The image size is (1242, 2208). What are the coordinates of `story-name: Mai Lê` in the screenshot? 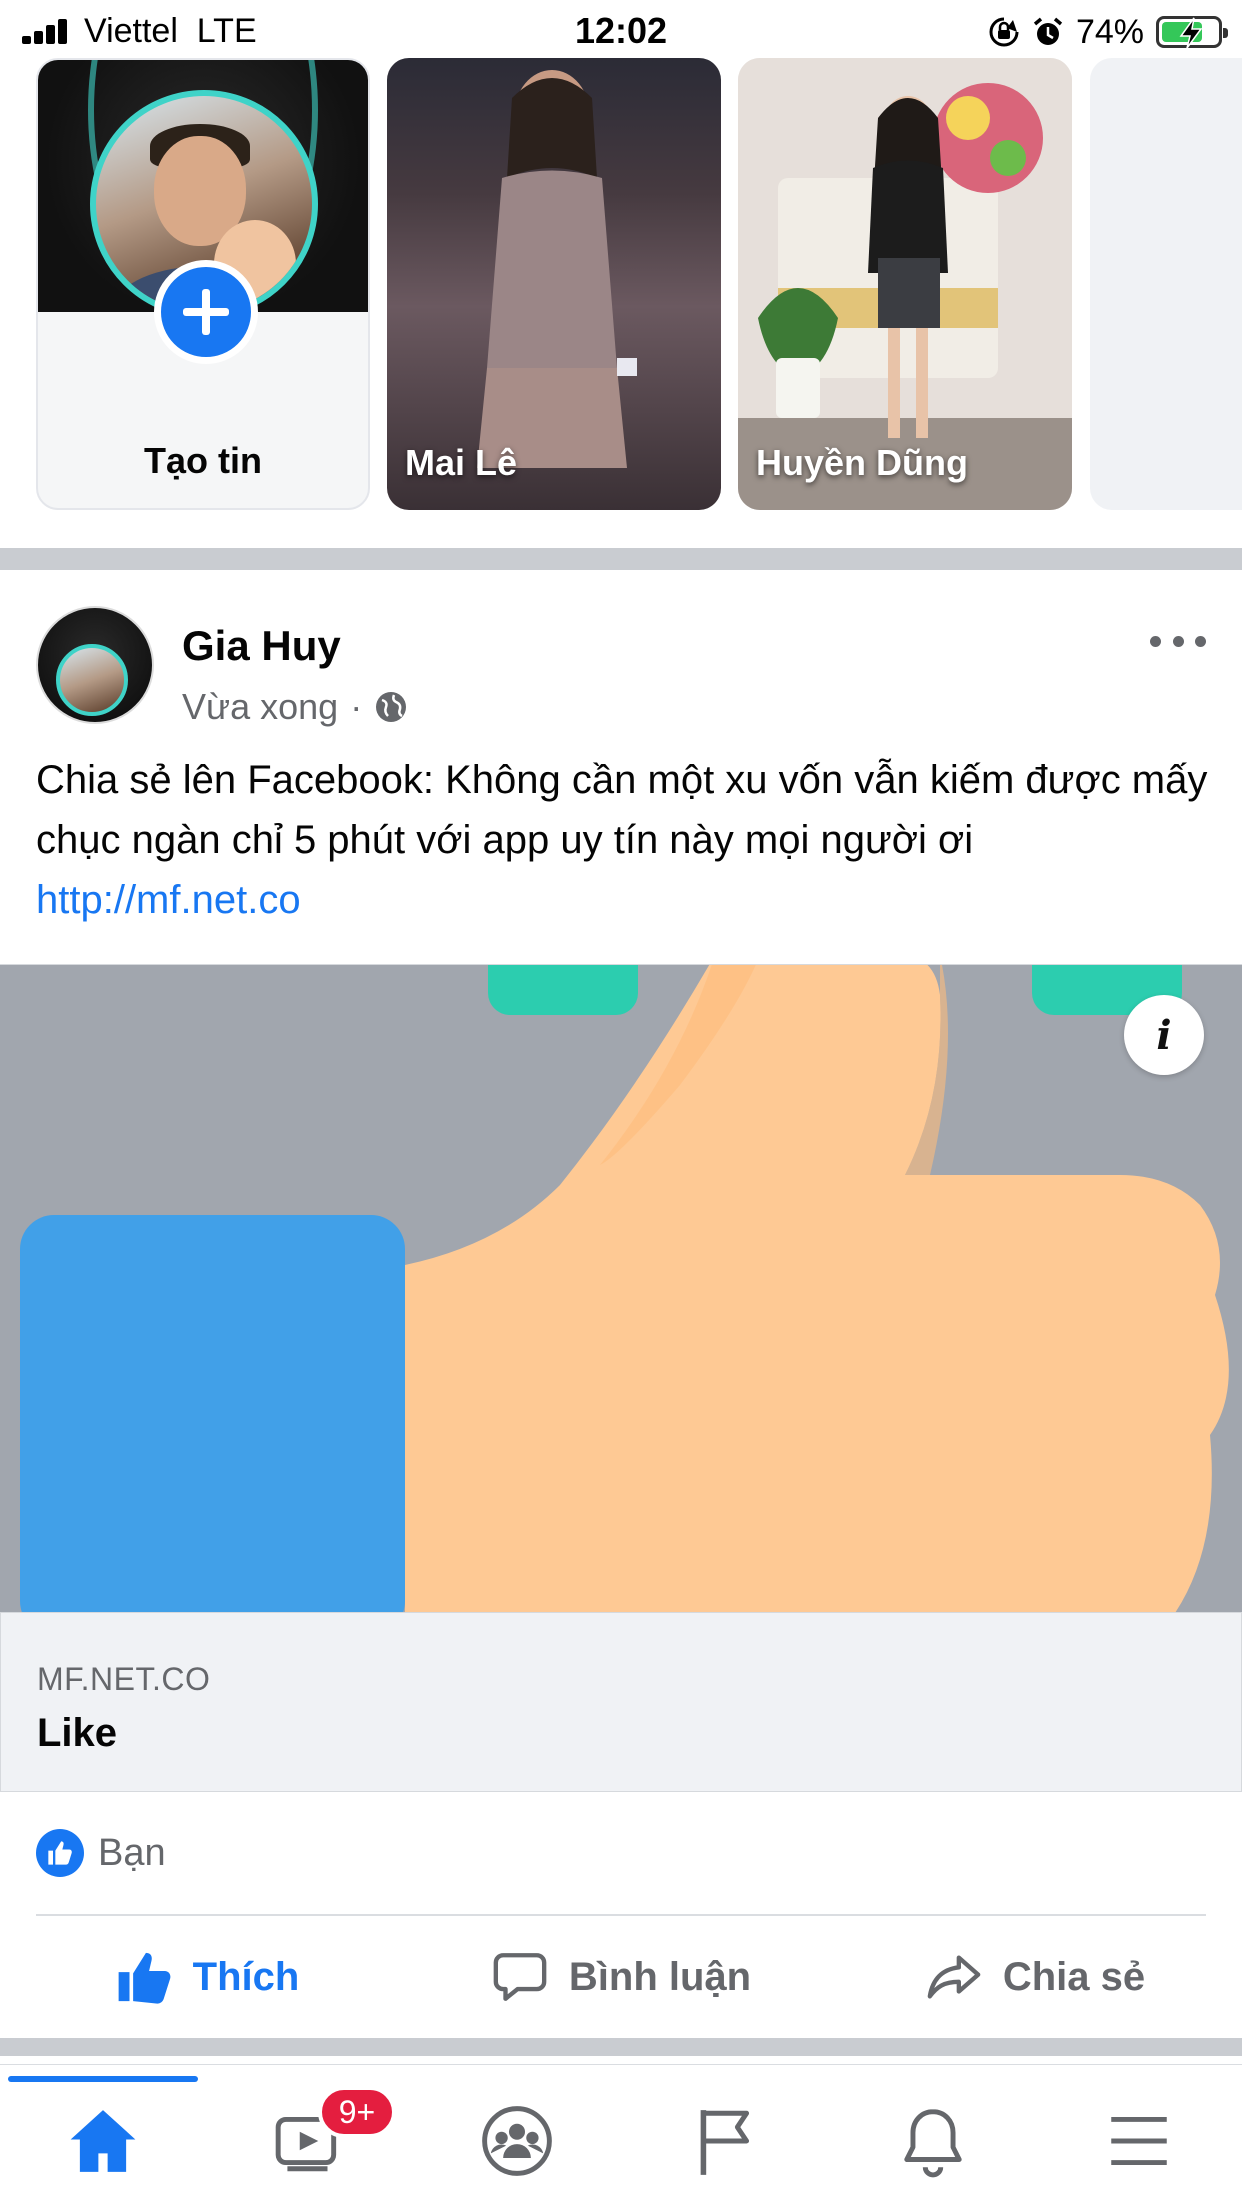 It's located at (461, 462).